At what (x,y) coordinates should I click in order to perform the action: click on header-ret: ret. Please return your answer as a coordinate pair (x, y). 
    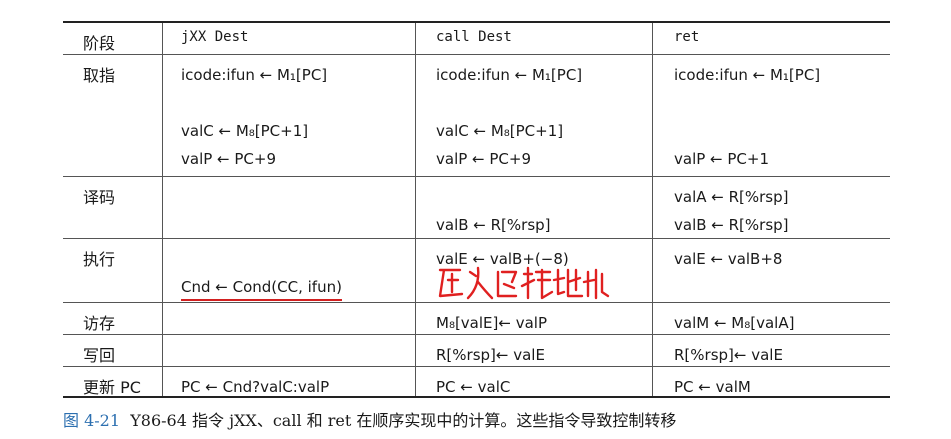
    Looking at the image, I should click on (687, 37).